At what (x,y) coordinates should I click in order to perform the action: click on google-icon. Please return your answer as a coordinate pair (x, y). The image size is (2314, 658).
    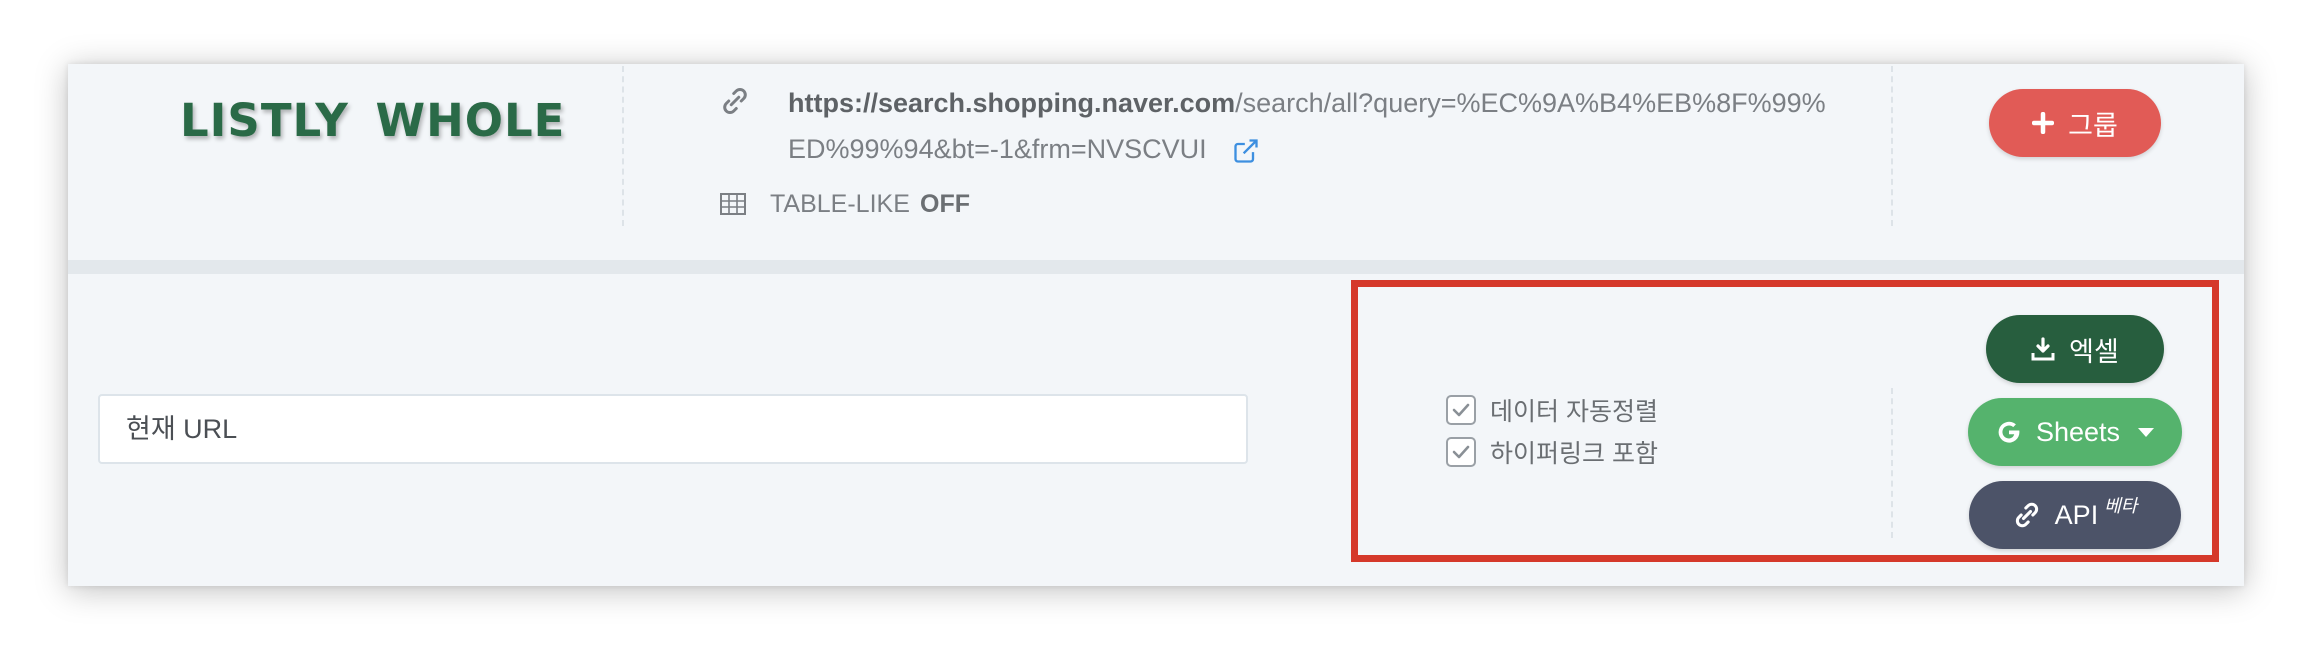
    Looking at the image, I should click on (2009, 432).